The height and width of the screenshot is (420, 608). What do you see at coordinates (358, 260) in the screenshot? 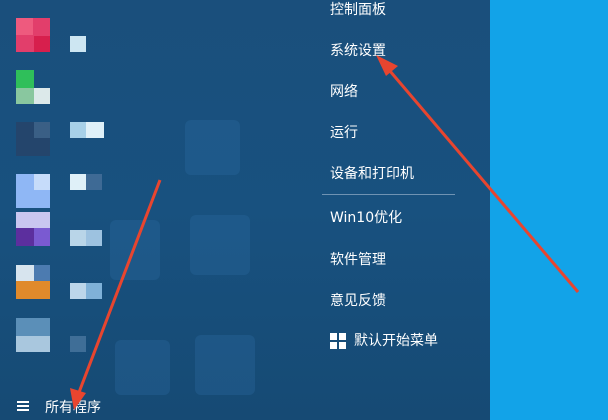
I see `menu-item-software-management: 软件管理` at bounding box center [358, 260].